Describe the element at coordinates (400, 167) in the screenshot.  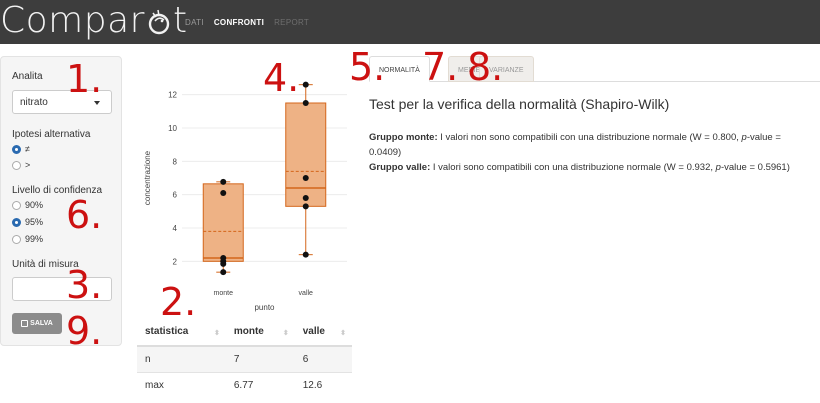
I see `group-valle-label: Gruppo valle:` at that location.